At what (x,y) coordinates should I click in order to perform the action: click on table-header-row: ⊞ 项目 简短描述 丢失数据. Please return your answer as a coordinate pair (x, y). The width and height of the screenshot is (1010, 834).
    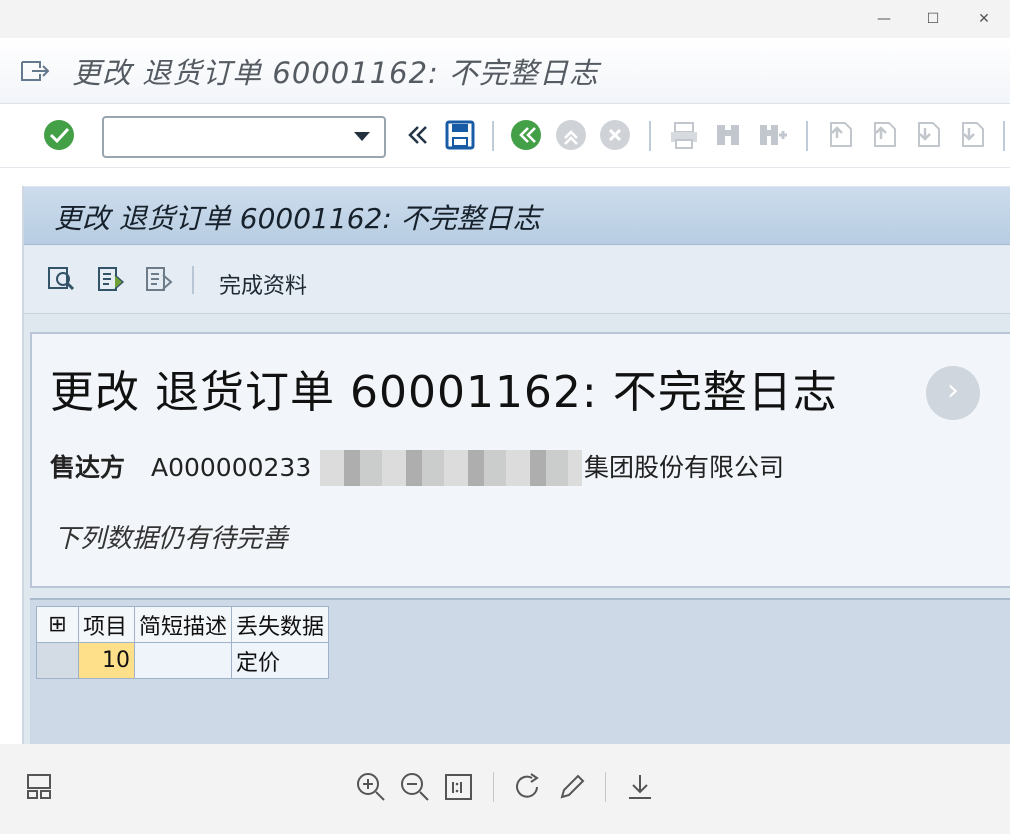
    Looking at the image, I should click on (183, 624).